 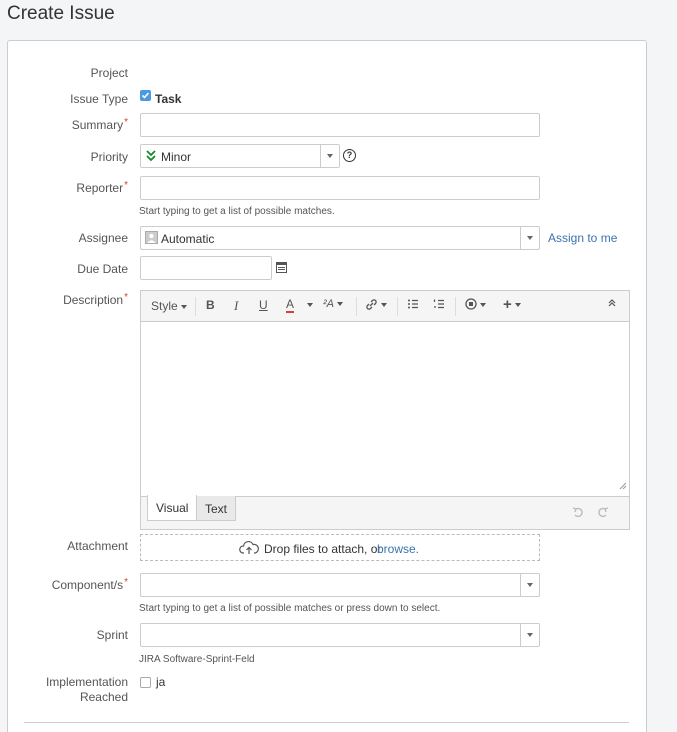 I want to click on editor-toolbar: Style B I U A ²A +, so click(x=385, y=306).